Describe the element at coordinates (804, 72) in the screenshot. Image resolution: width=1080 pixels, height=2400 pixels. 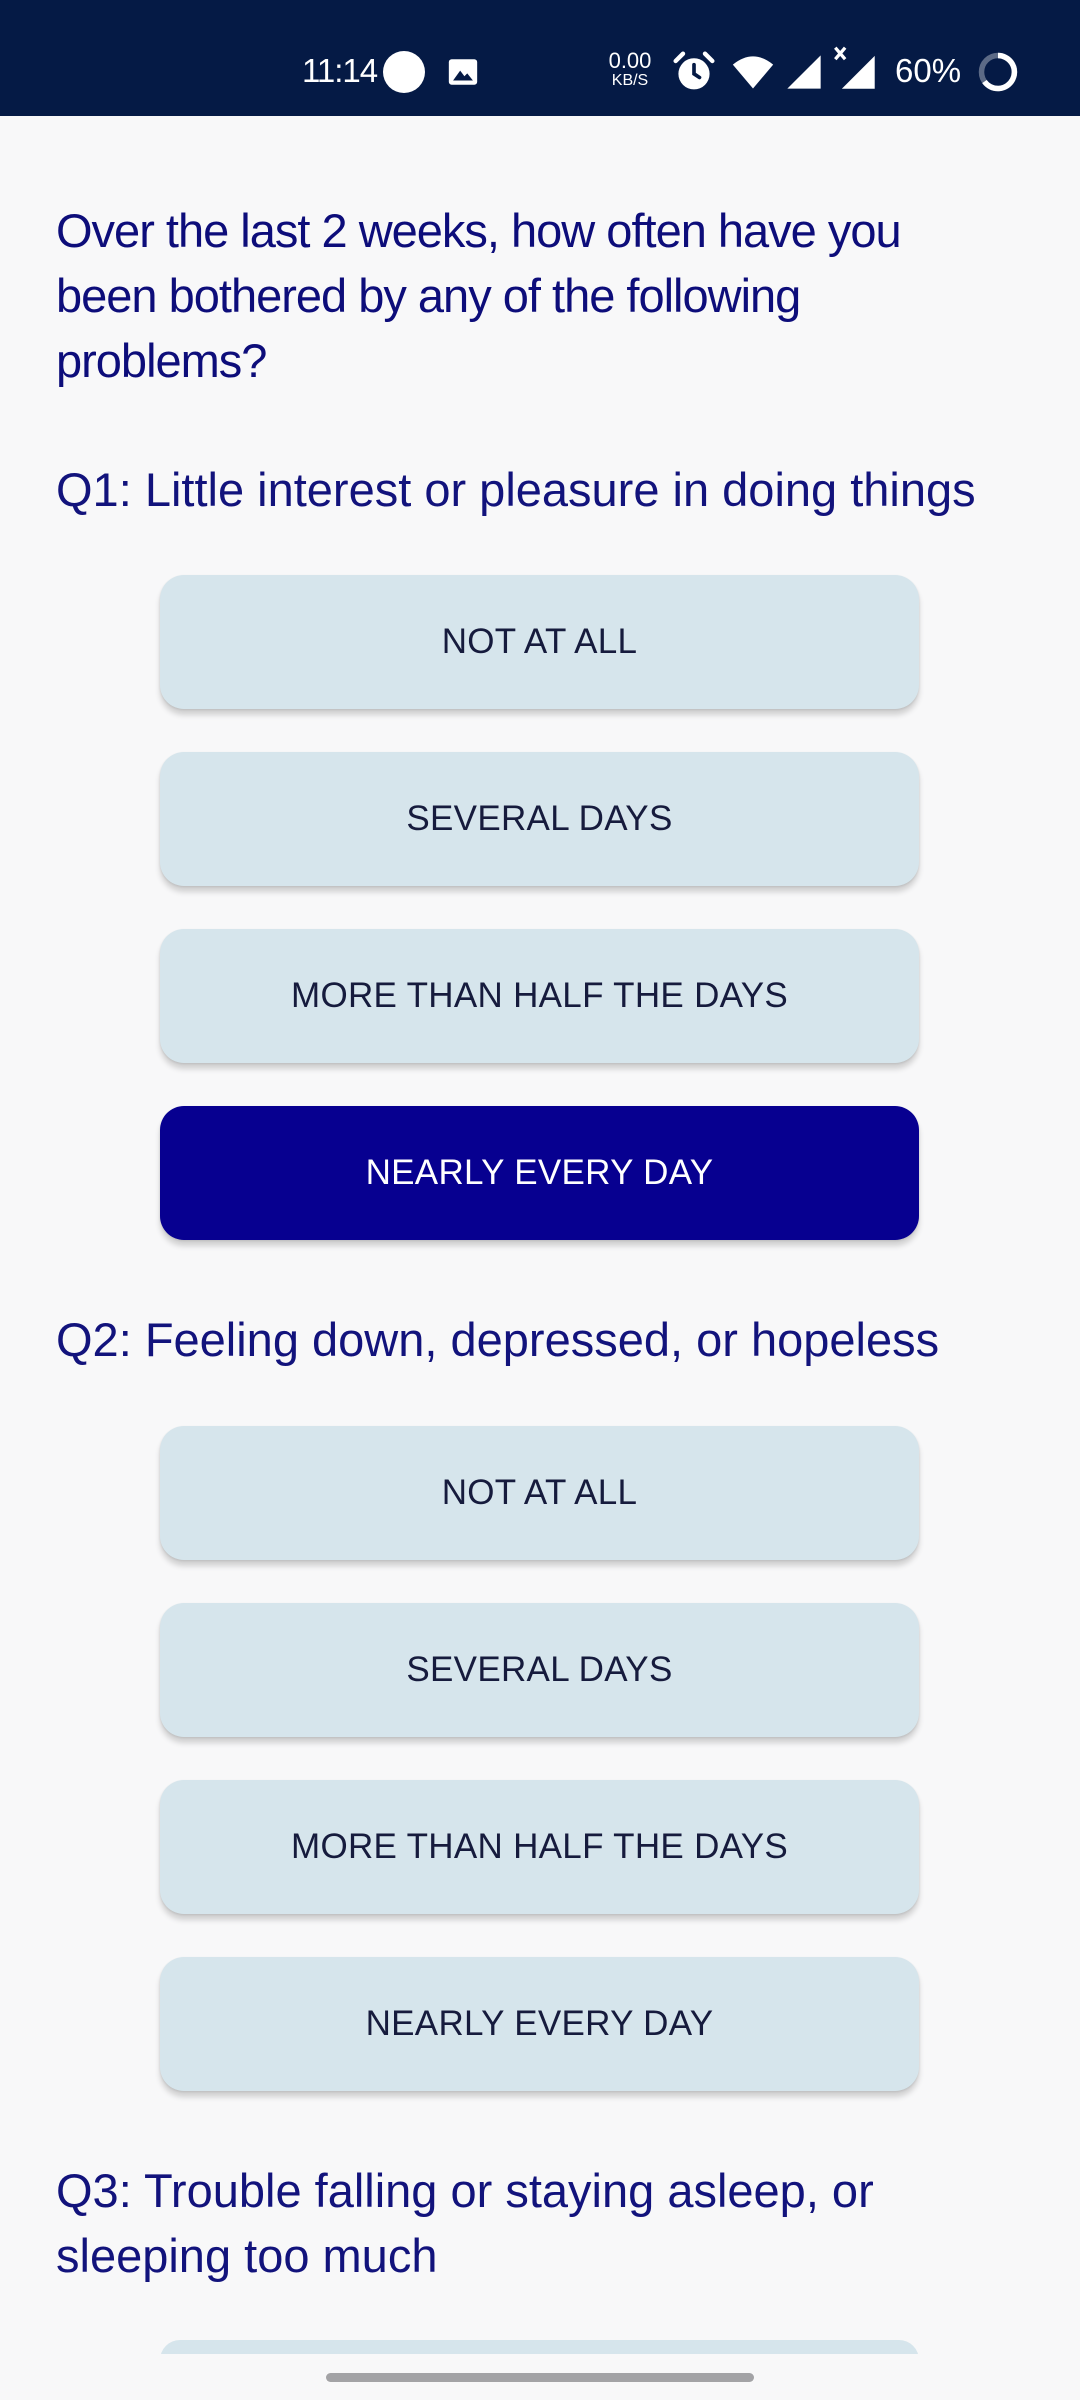
I see `signal-icon` at that location.